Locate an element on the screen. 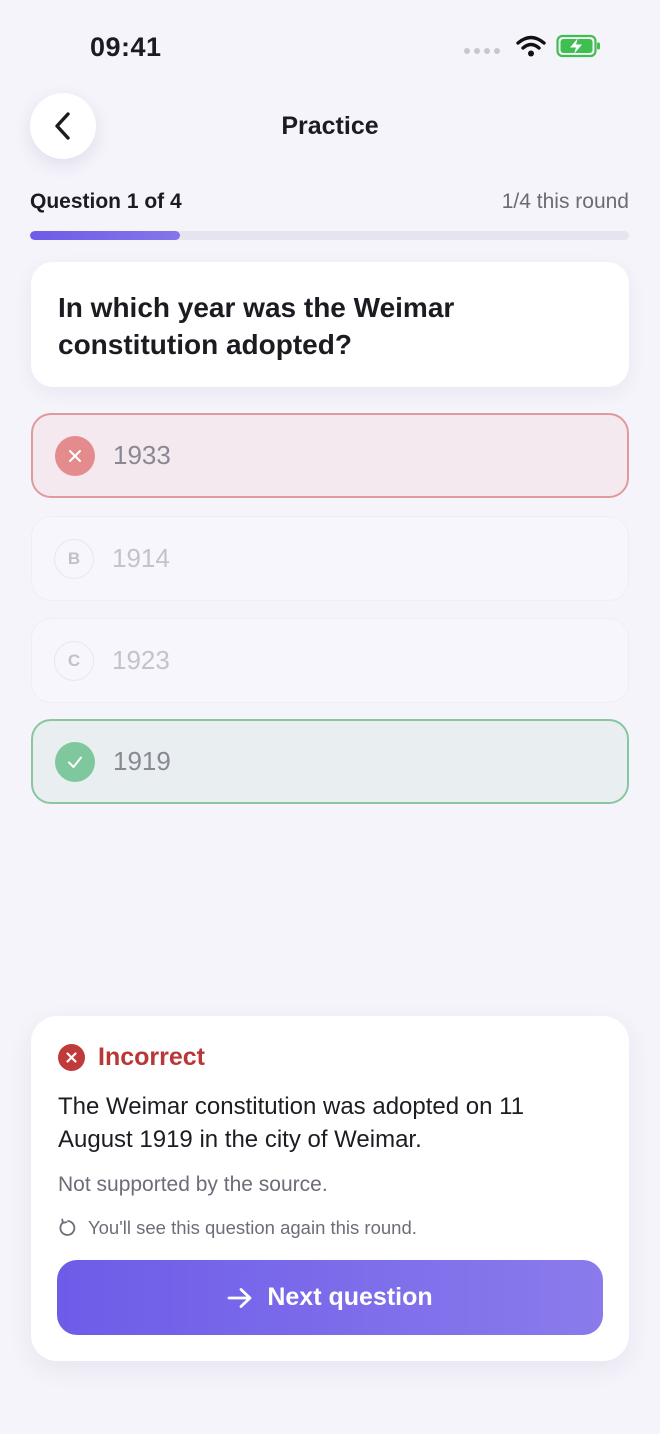  arrow-right-icon is located at coordinates (239, 1297).